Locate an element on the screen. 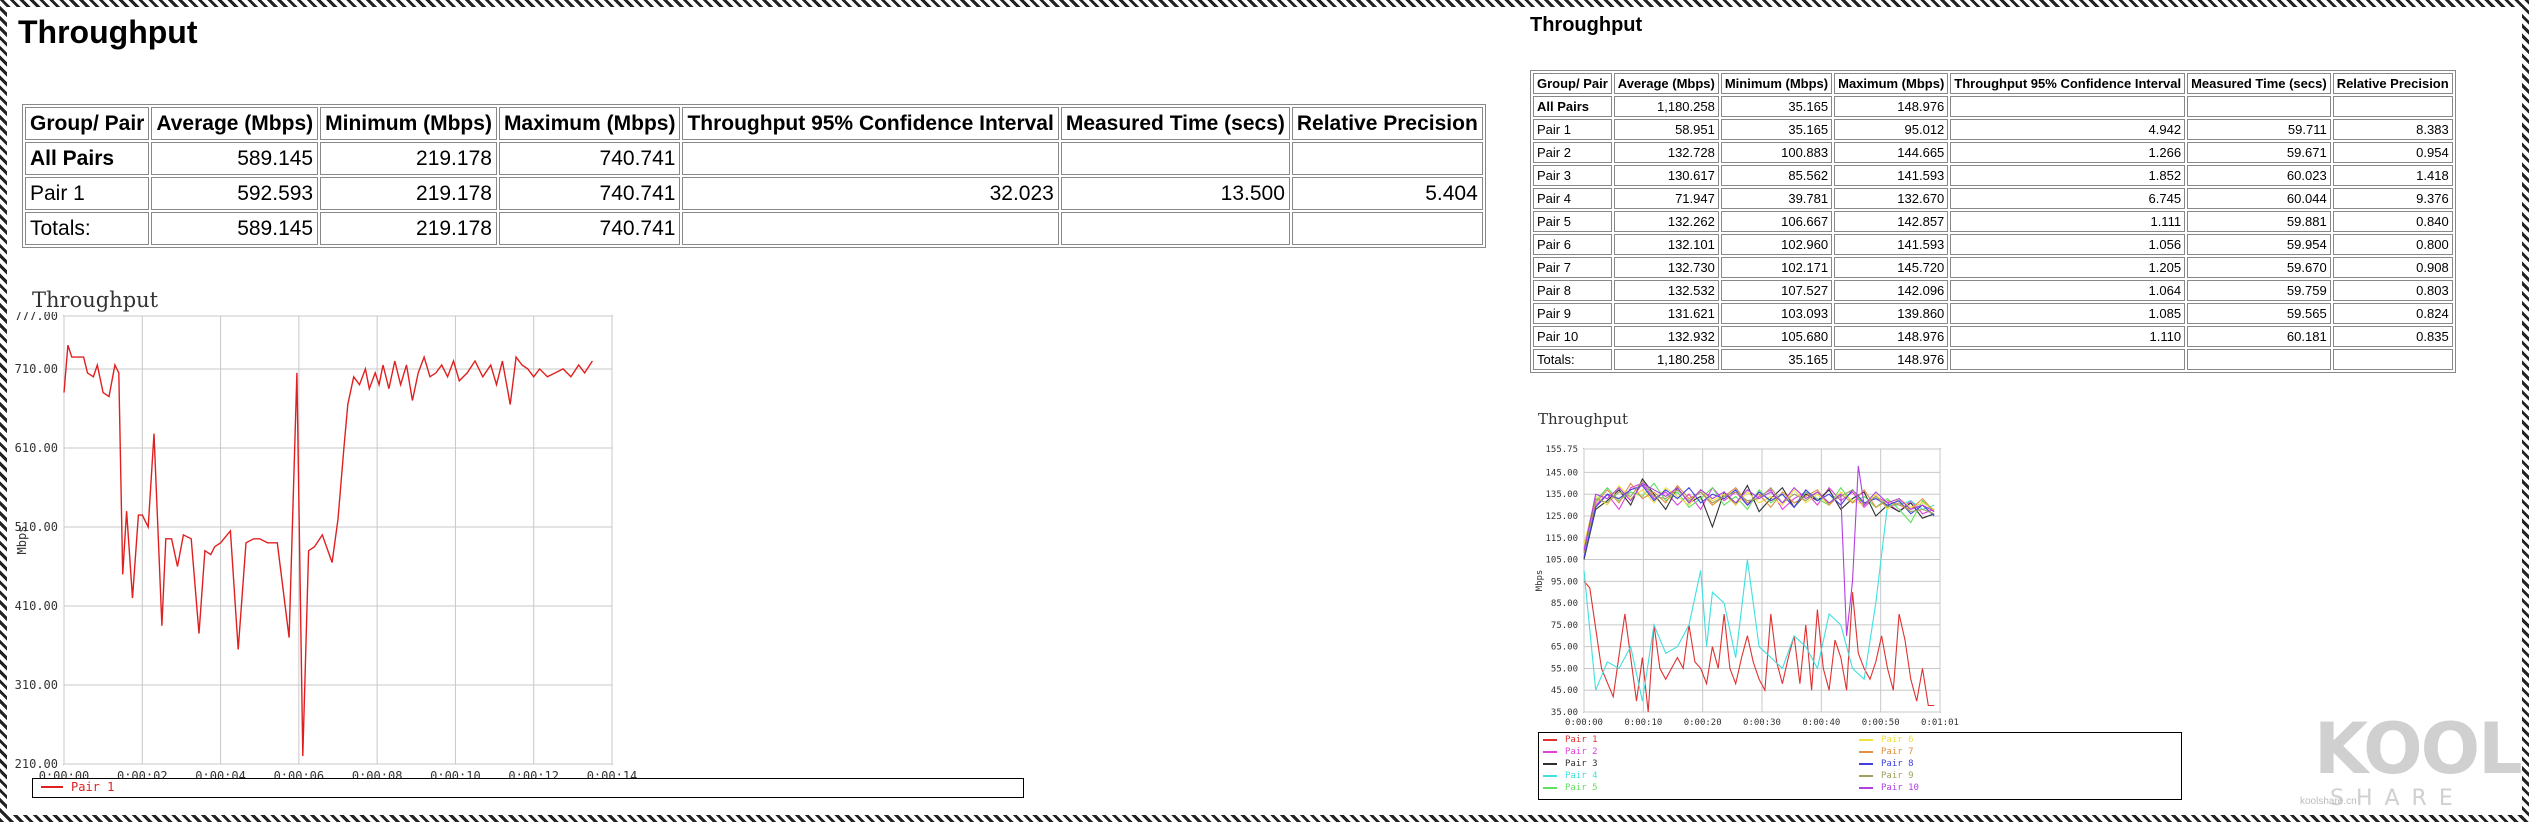 The height and width of the screenshot is (822, 2529). legend-item: Pair 5 is located at coordinates (1570, 788).